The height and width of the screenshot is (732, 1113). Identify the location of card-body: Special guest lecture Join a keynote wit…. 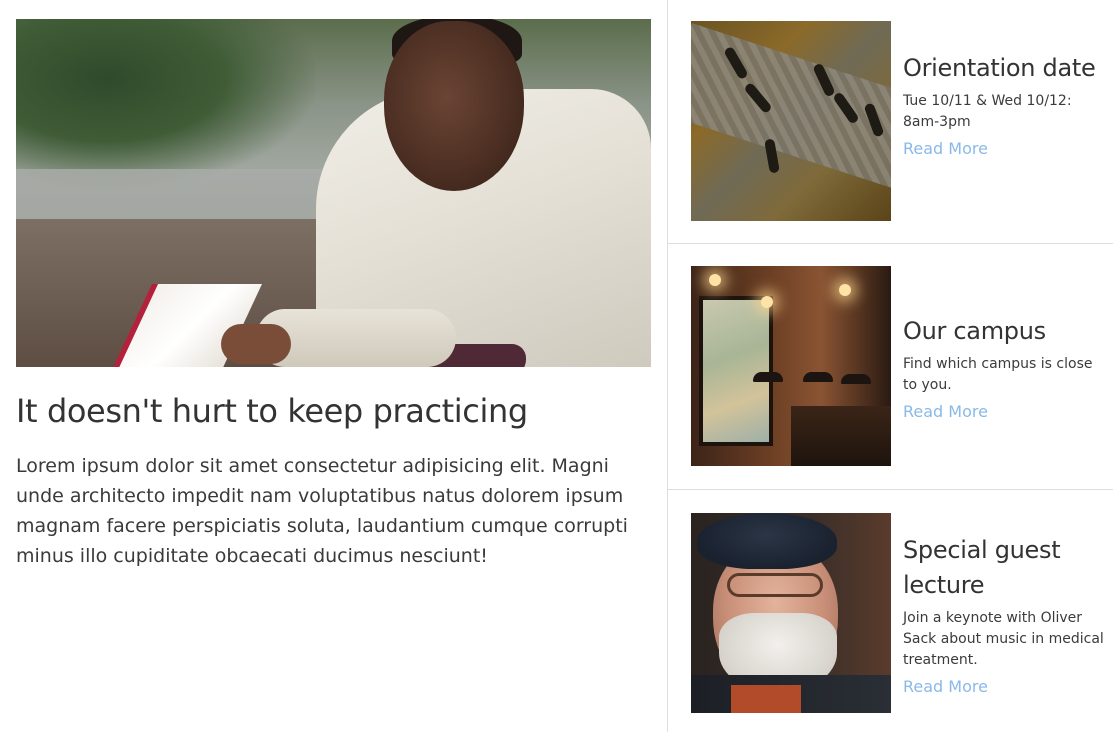
(1004, 615).